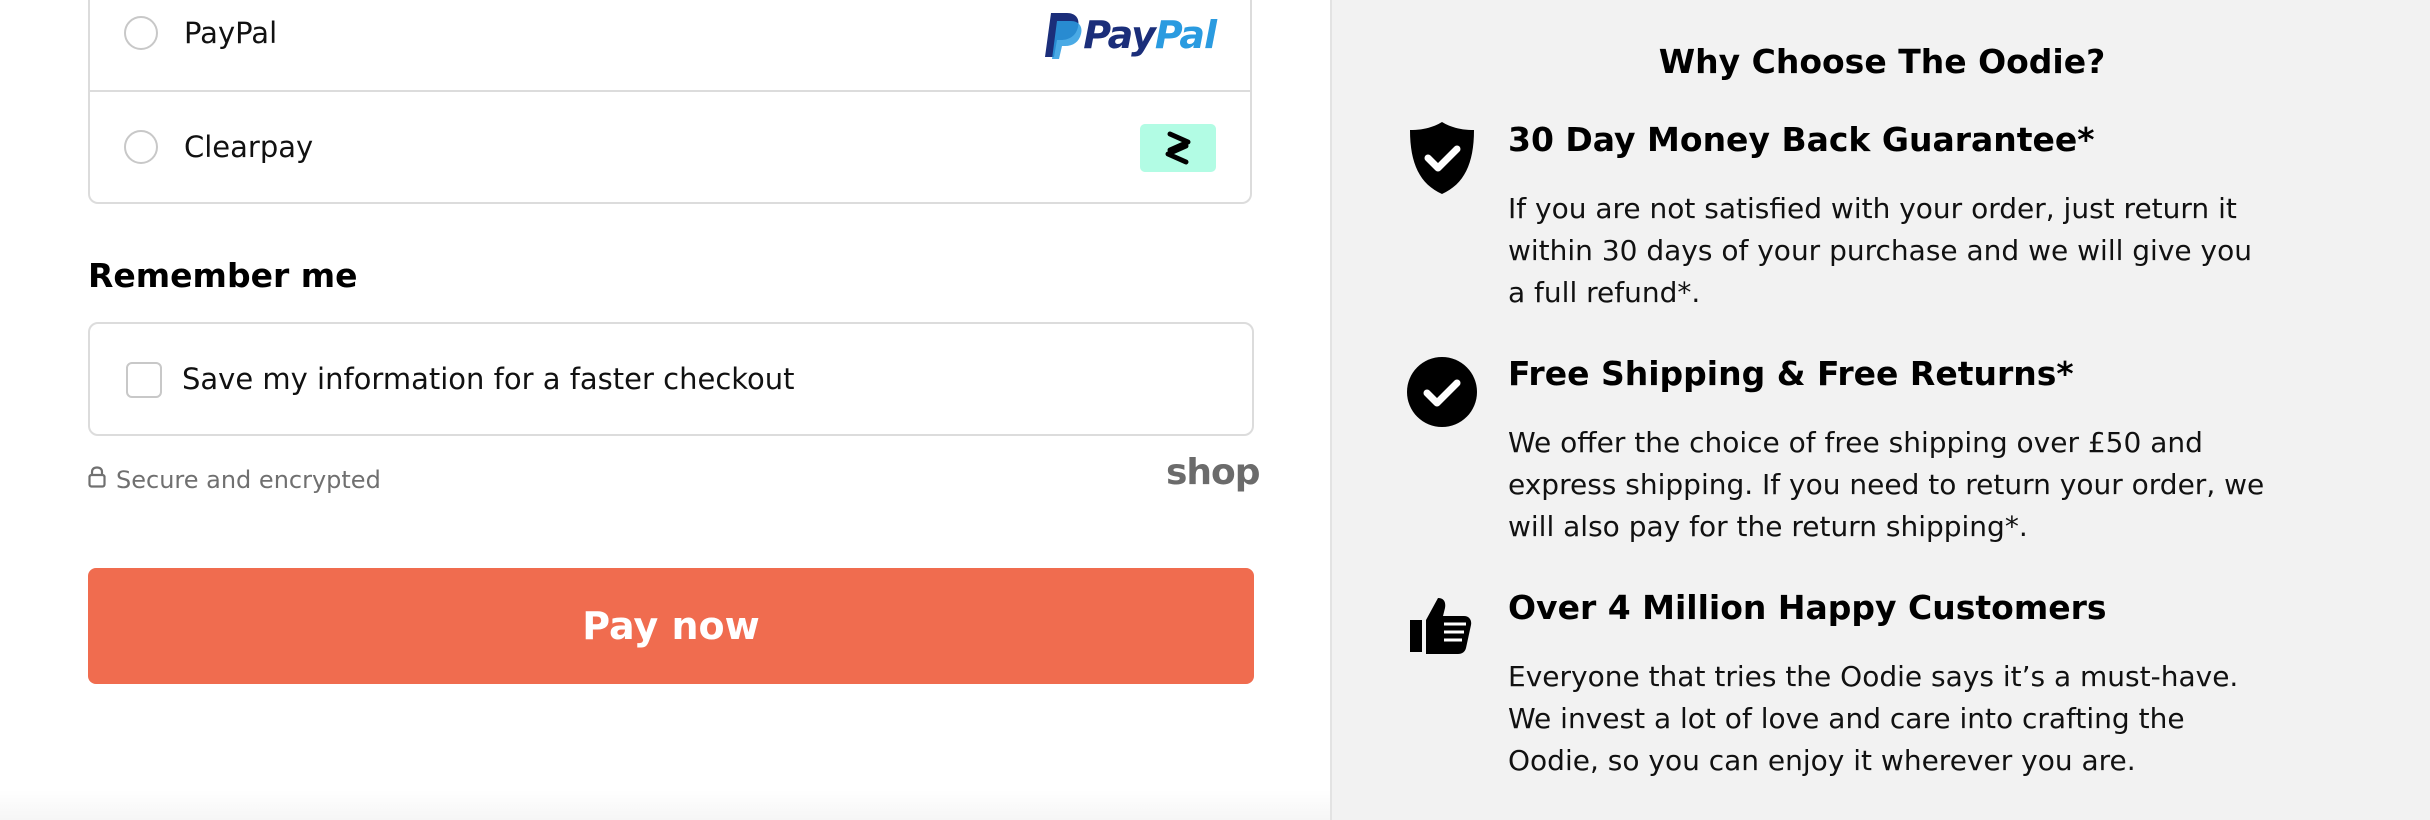 This screenshot has width=2430, height=820. Describe the element at coordinates (144, 380) in the screenshot. I see `save-info-checkbox` at that location.